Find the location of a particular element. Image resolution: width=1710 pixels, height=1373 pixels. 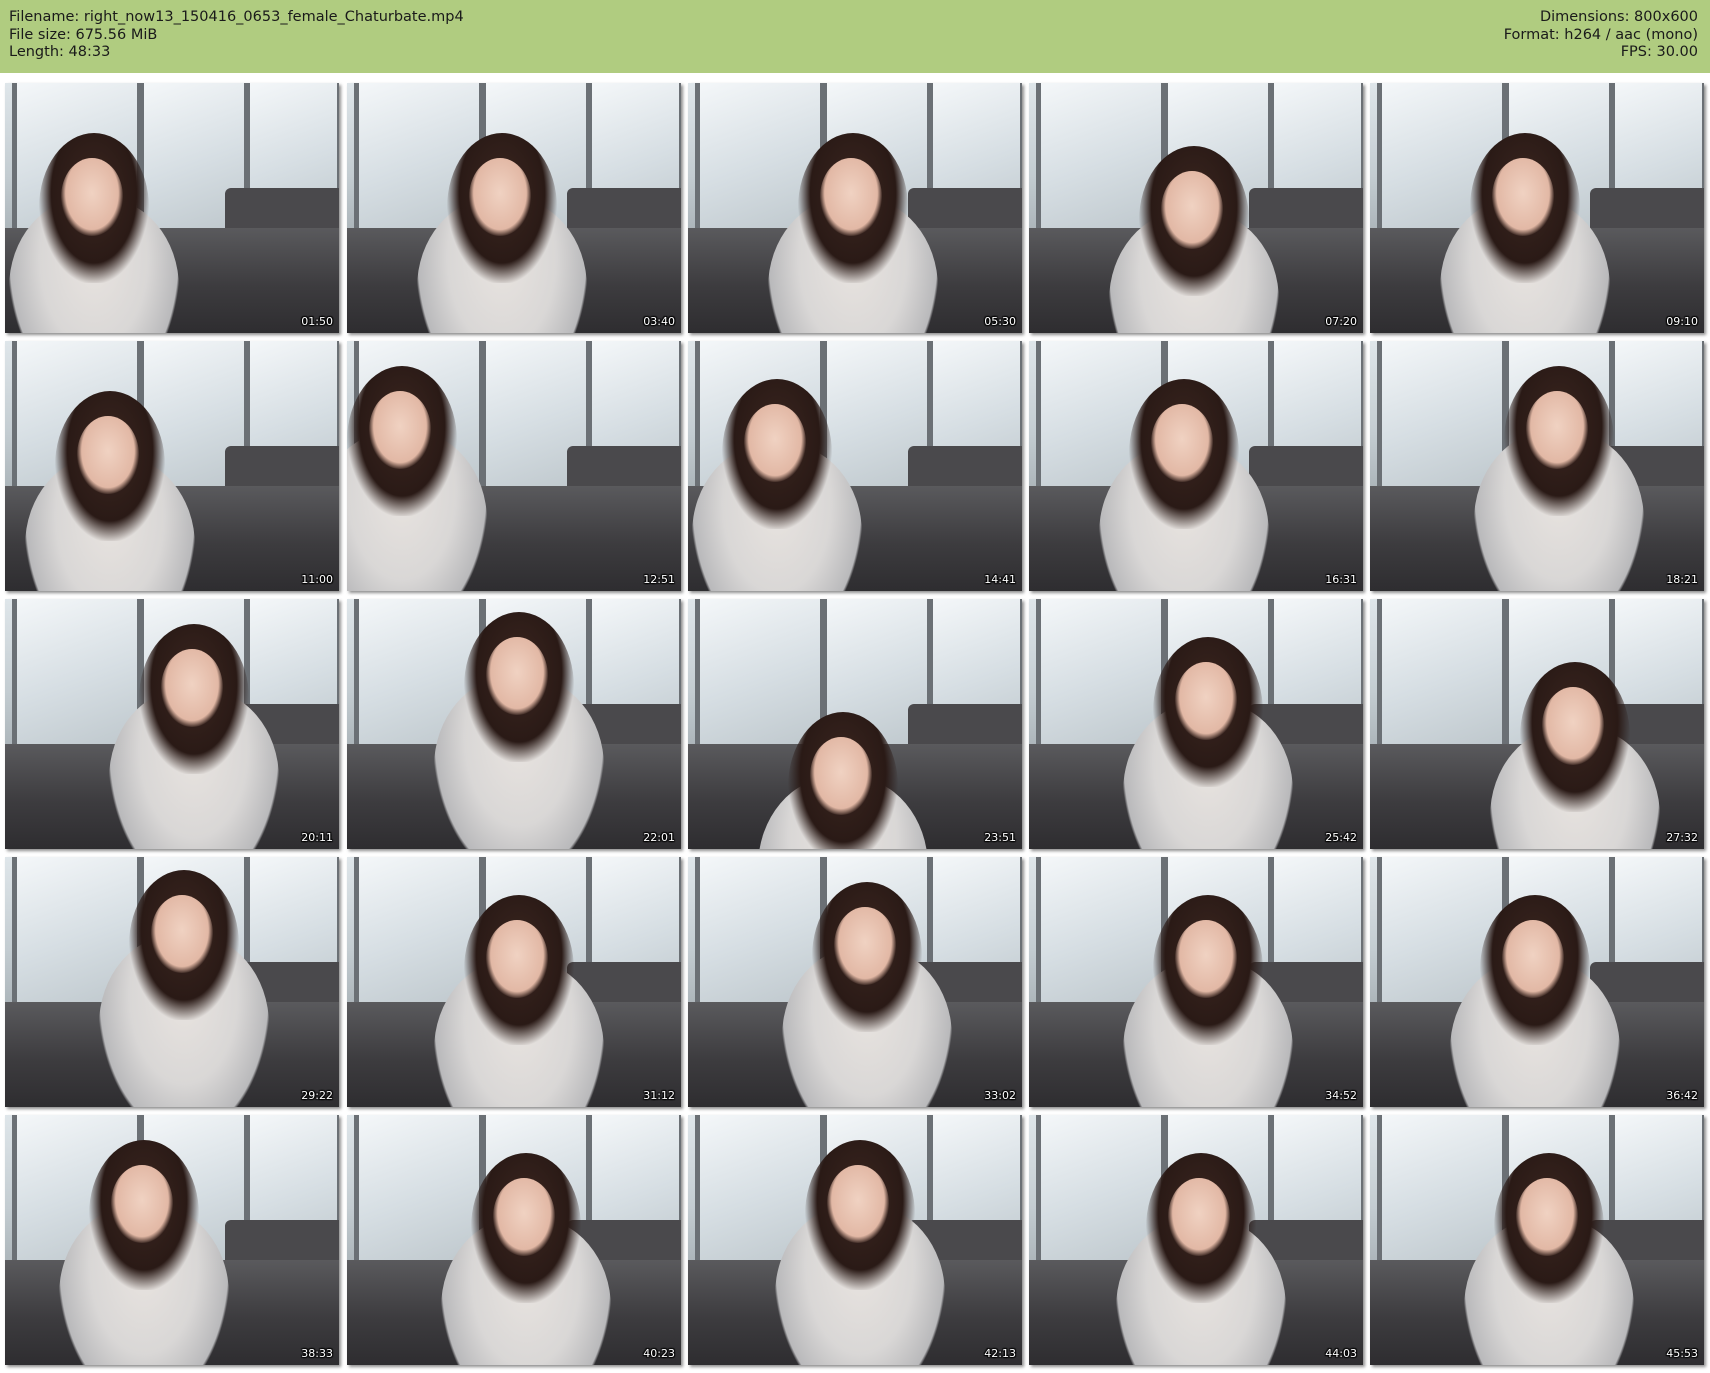

video-thumbnail: 36:42 is located at coordinates (1537, 982).